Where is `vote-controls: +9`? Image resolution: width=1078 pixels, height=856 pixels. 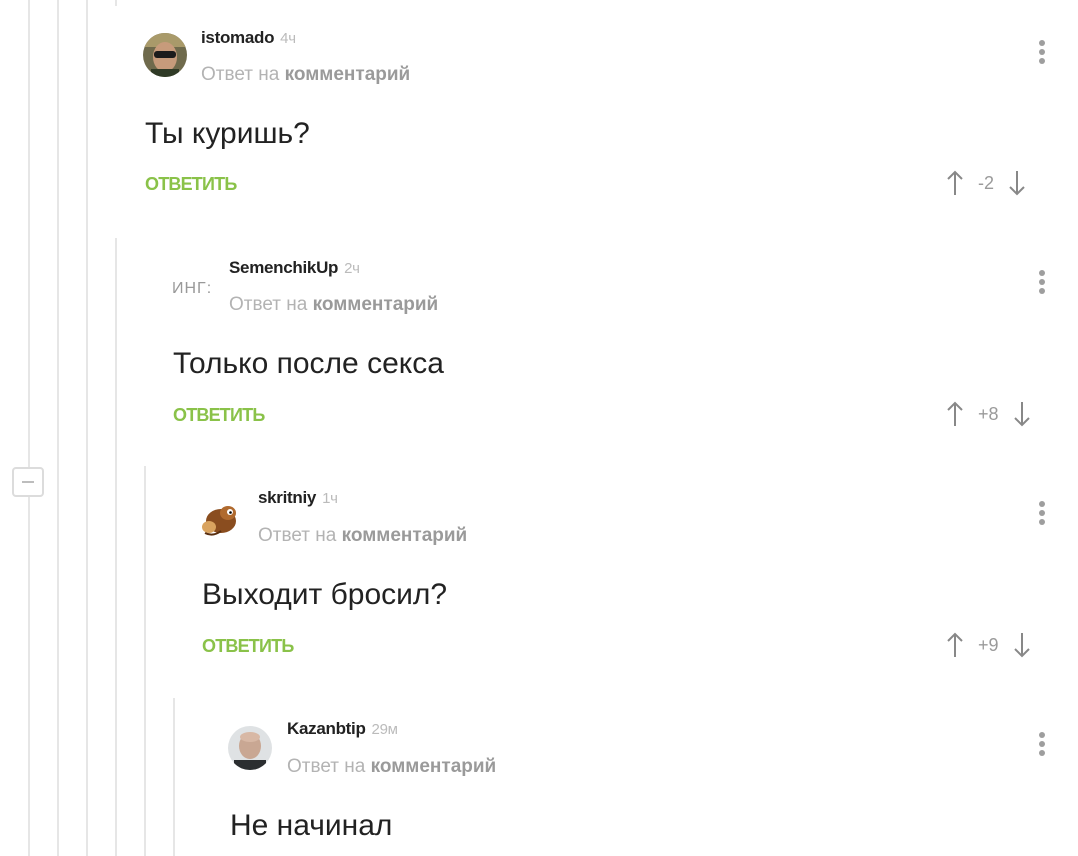
vote-controls: +9 is located at coordinates (988, 645).